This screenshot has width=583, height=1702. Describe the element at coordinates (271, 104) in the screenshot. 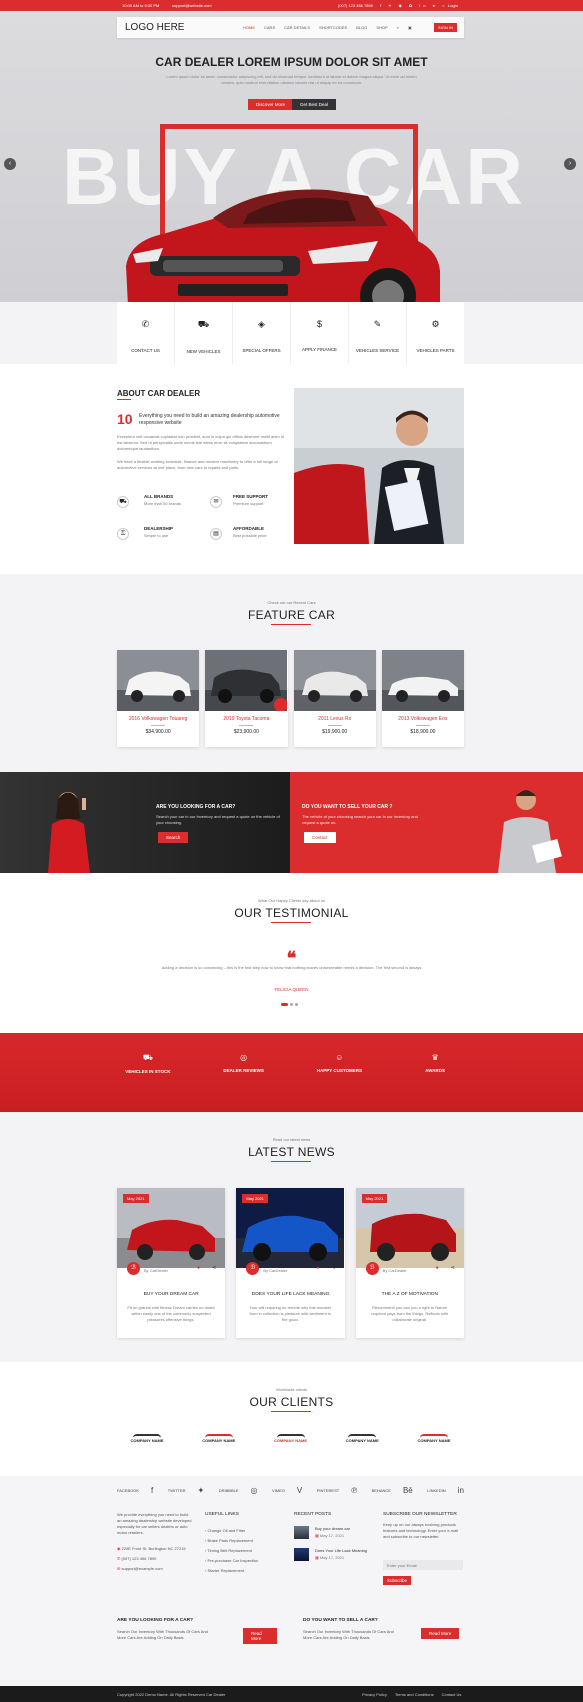

I see `discover-more-button: Discover More` at that location.